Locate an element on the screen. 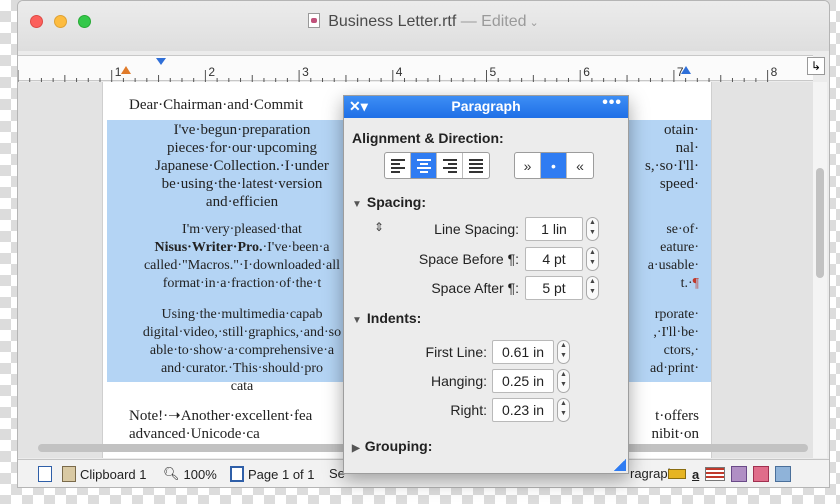 The width and height of the screenshot is (840, 504). first-line-row: First Line: 0.61 in ▲ ▼ is located at coordinates (477, 352).